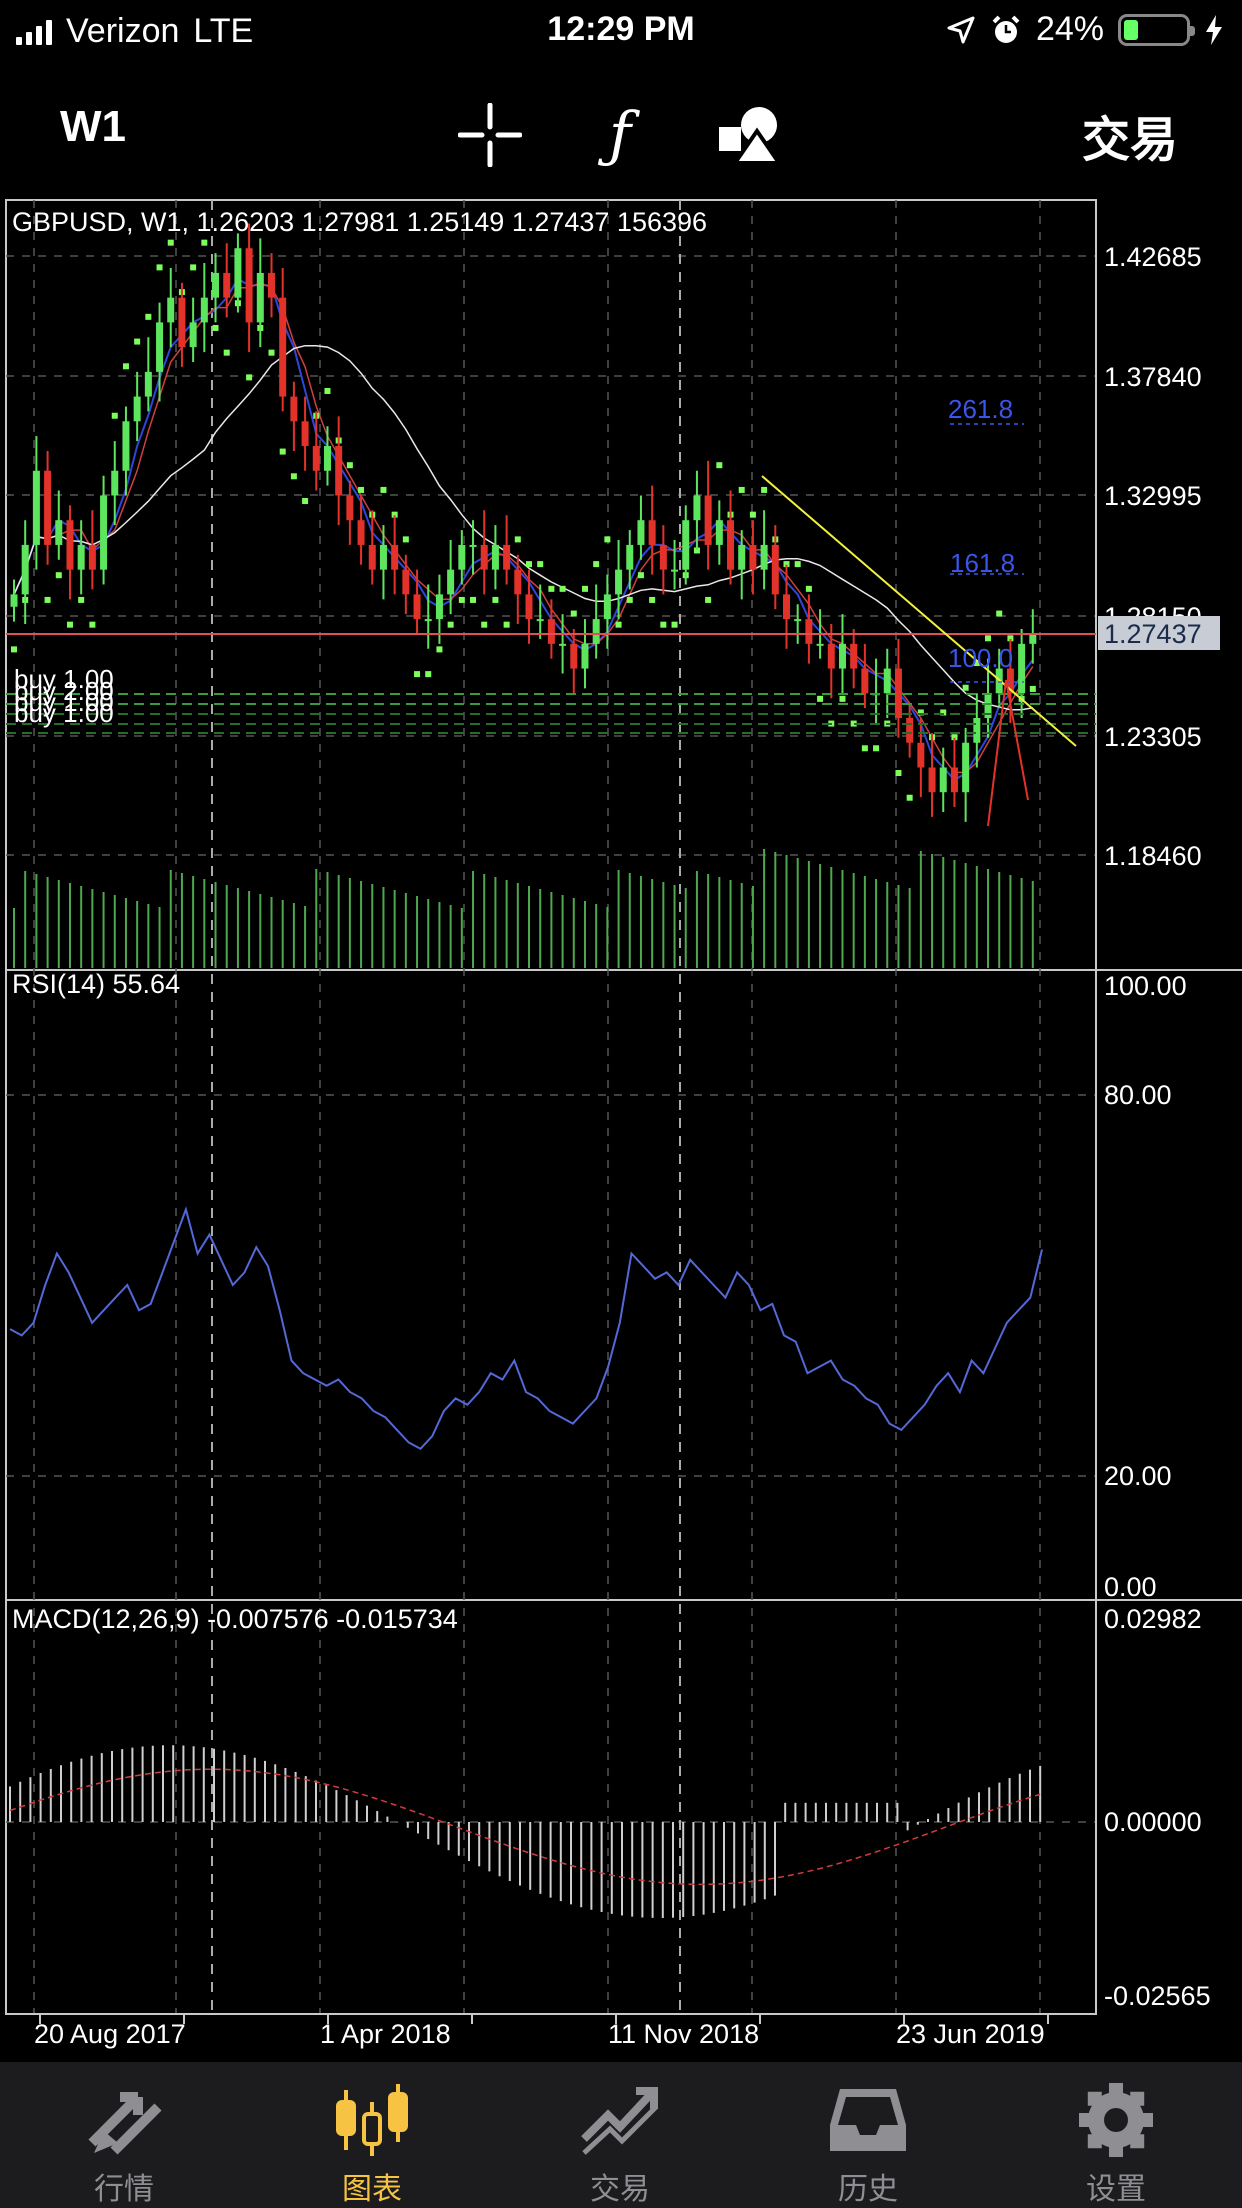  What do you see at coordinates (523, 527) in the screenshot?
I see `ma-slow-line` at bounding box center [523, 527].